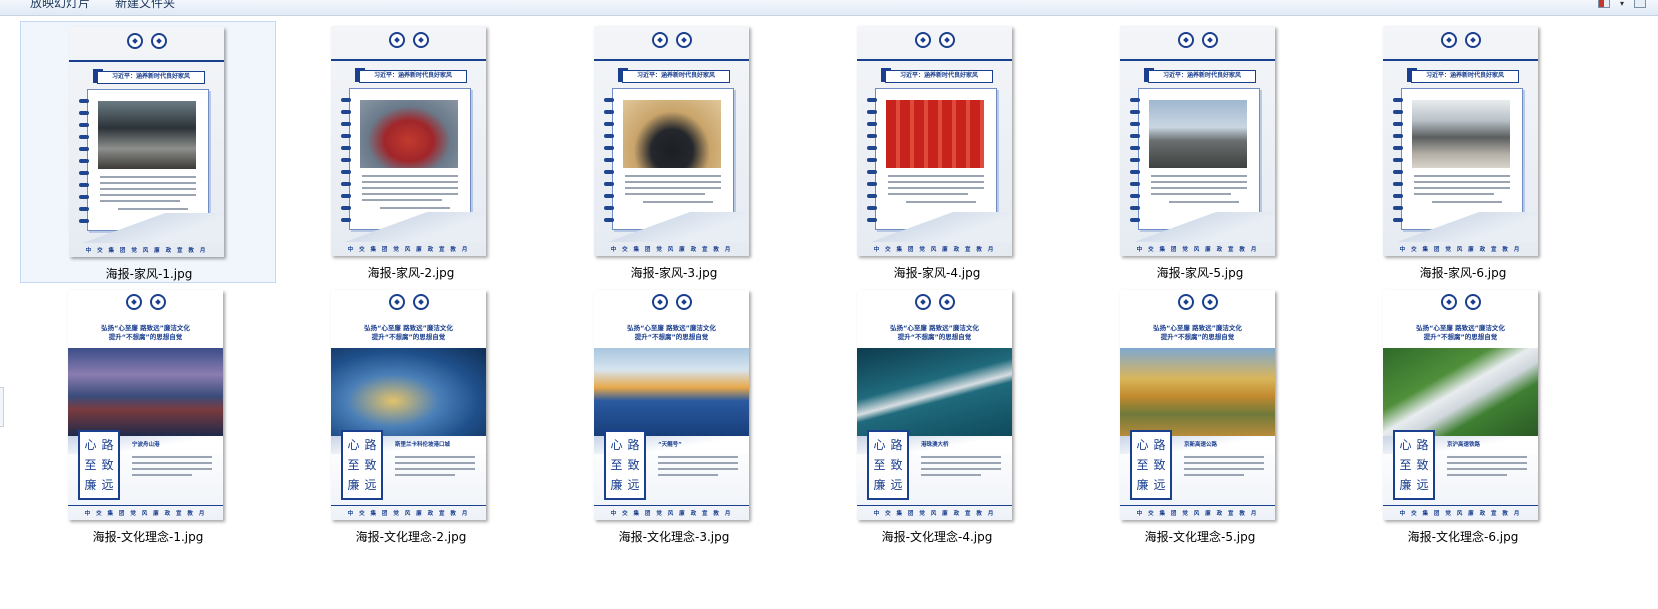  What do you see at coordinates (1200, 272) in the screenshot?
I see `file-name: 海报-家风-5.jpg` at bounding box center [1200, 272].